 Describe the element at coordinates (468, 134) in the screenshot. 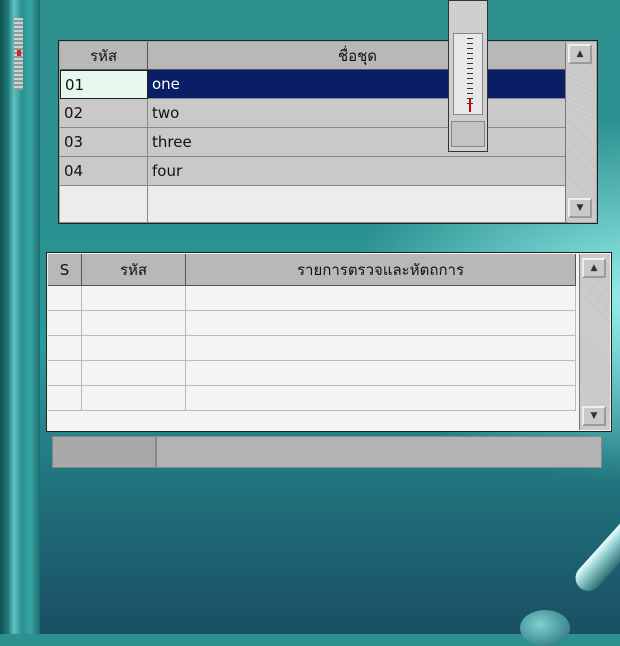

I see `thermometer-button` at that location.